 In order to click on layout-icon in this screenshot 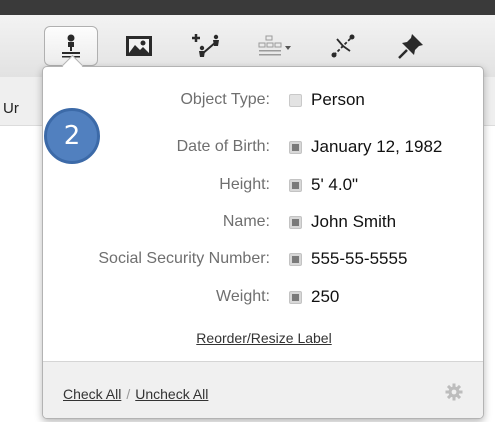, I will do `click(275, 46)`.